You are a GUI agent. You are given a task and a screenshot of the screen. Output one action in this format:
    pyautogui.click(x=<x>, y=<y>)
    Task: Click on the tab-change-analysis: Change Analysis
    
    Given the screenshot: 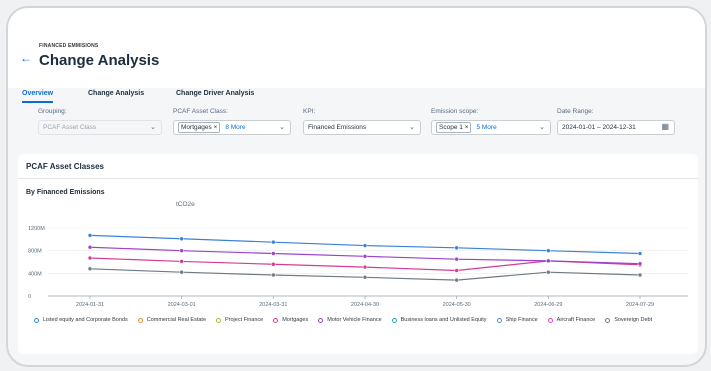 What is the action you would take?
    pyautogui.click(x=116, y=93)
    